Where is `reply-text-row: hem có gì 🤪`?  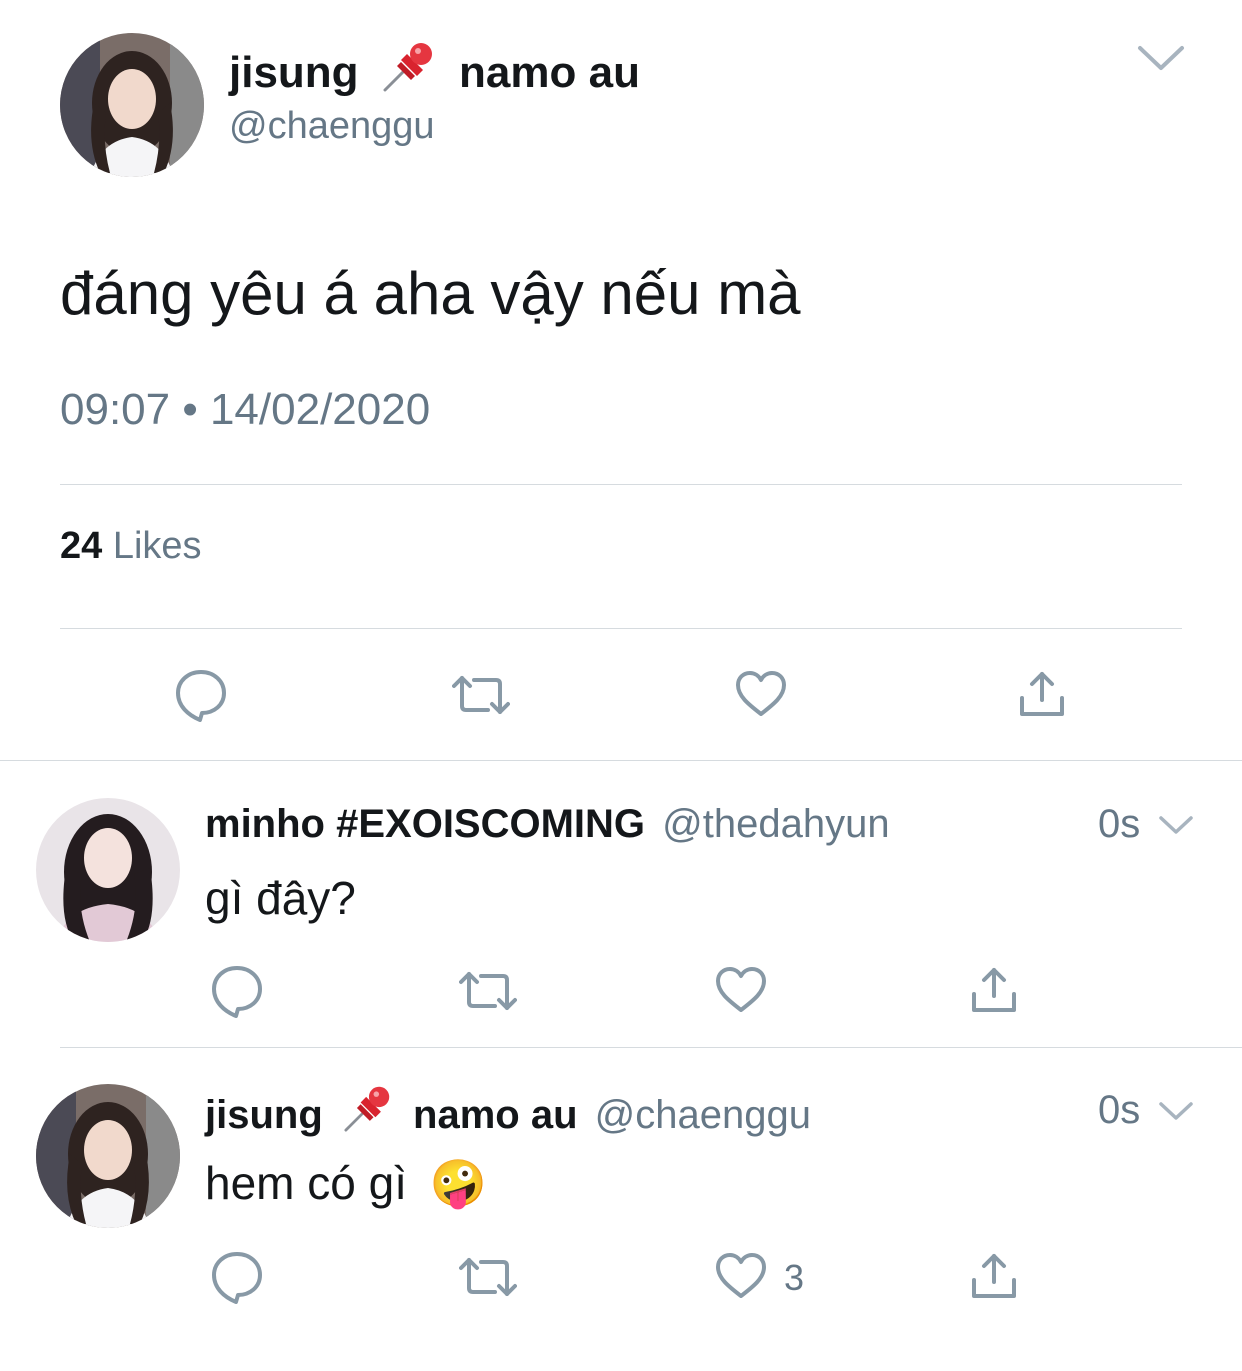
reply-text-row: hem có gì 🤪 is located at coordinates (346, 1183).